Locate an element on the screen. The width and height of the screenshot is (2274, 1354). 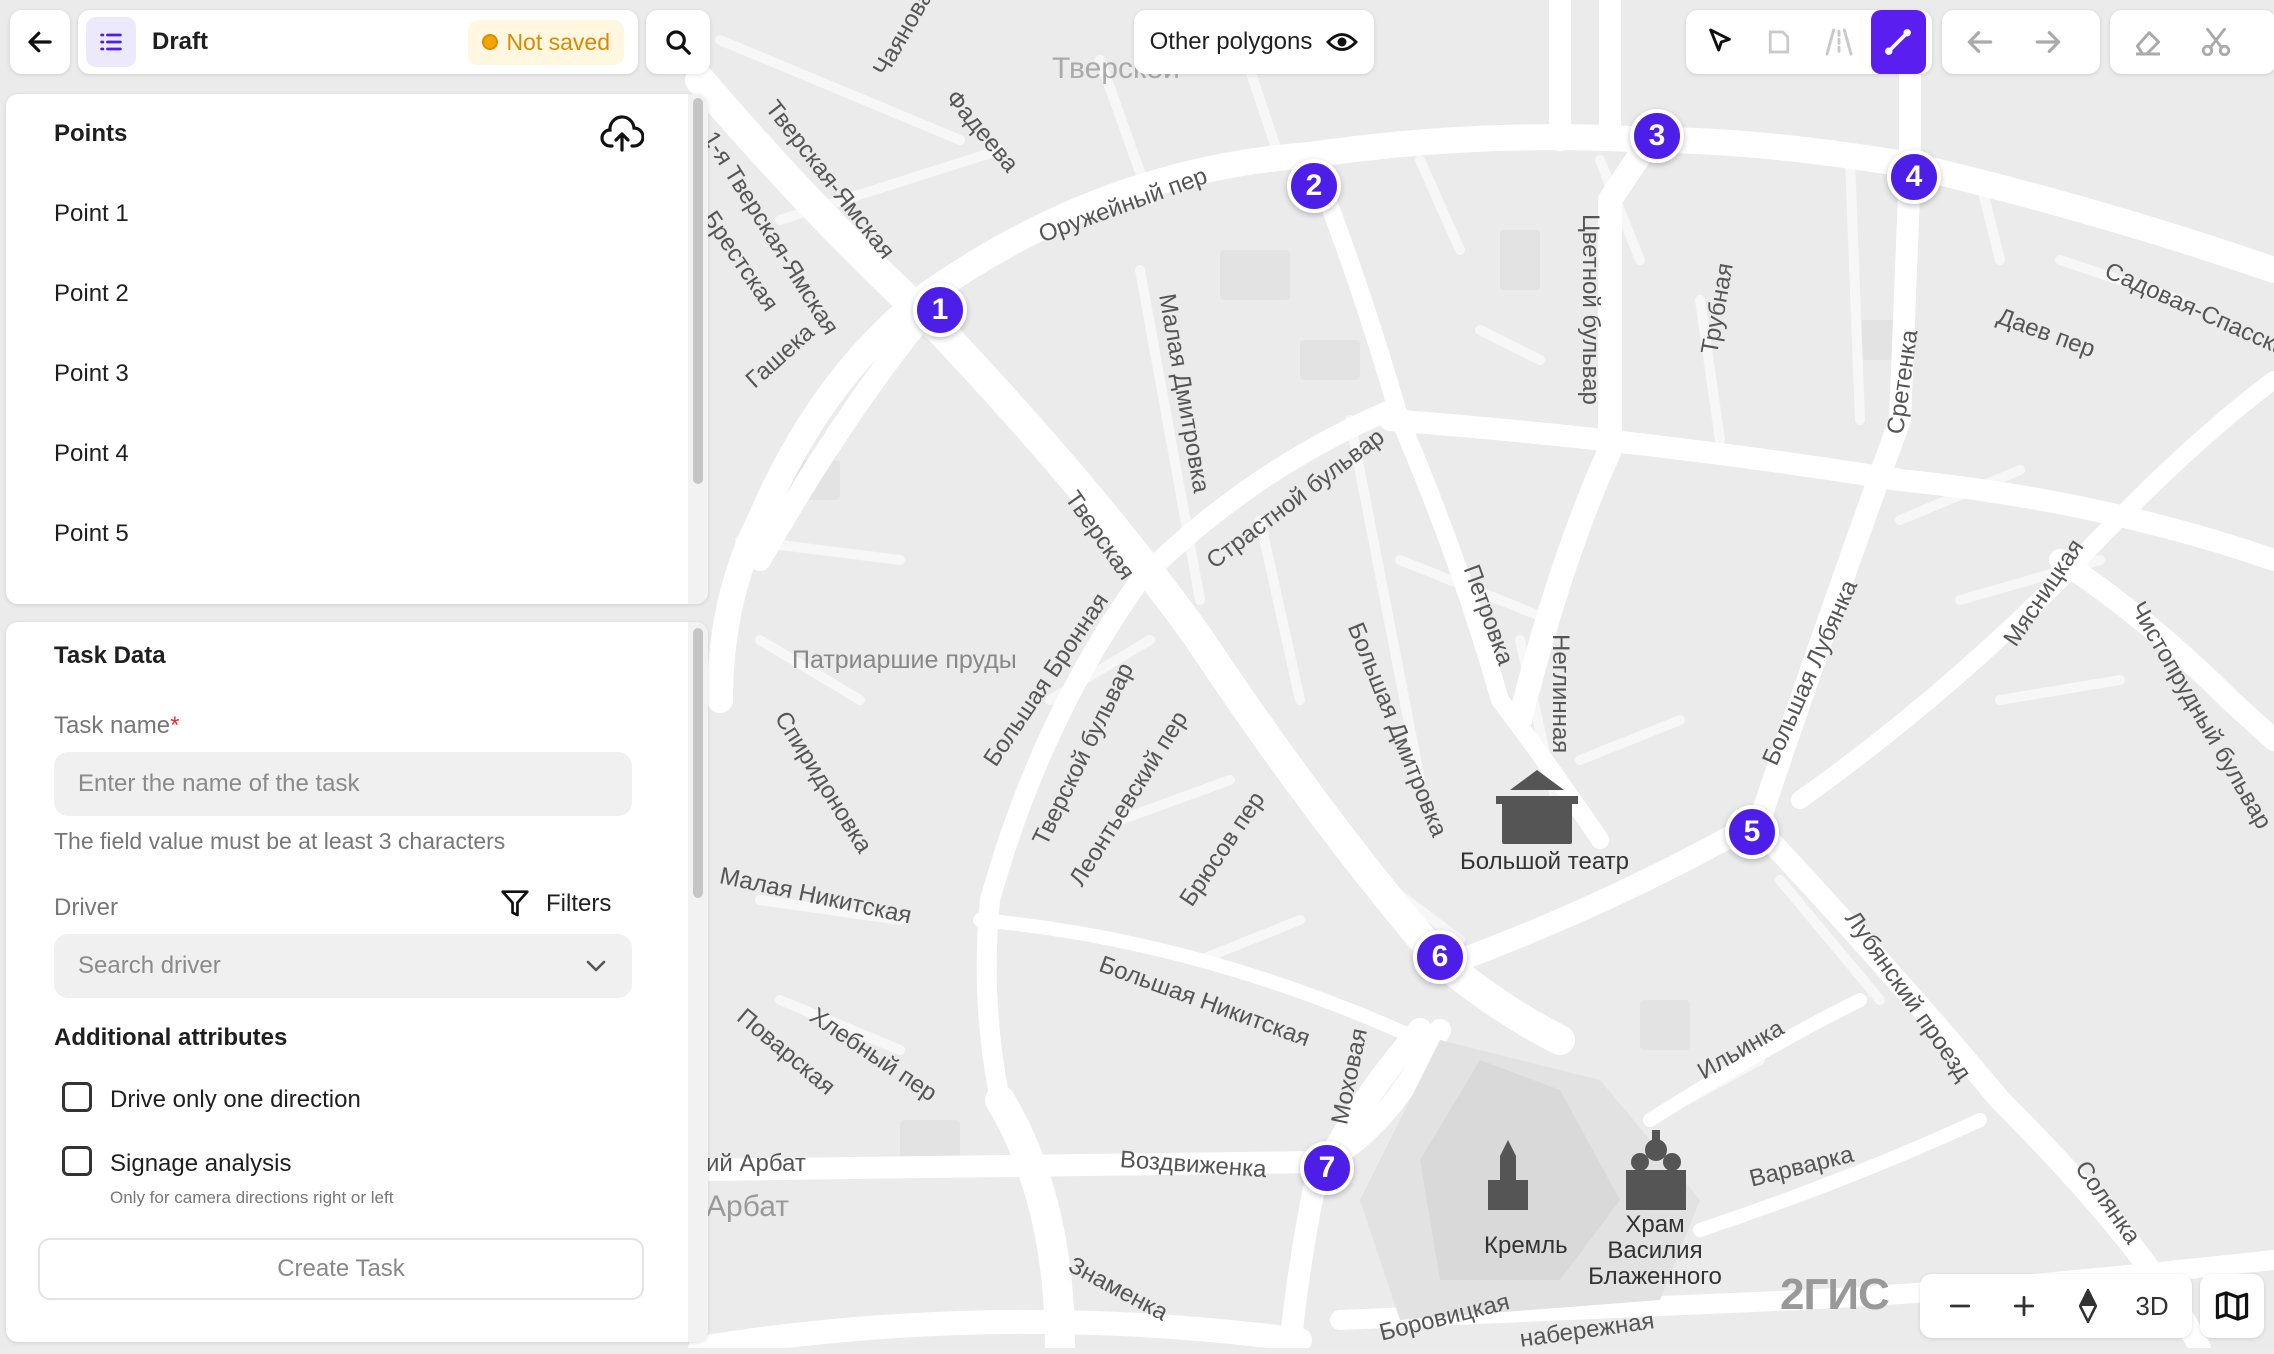
cloud-upload-icon is located at coordinates (622, 133).